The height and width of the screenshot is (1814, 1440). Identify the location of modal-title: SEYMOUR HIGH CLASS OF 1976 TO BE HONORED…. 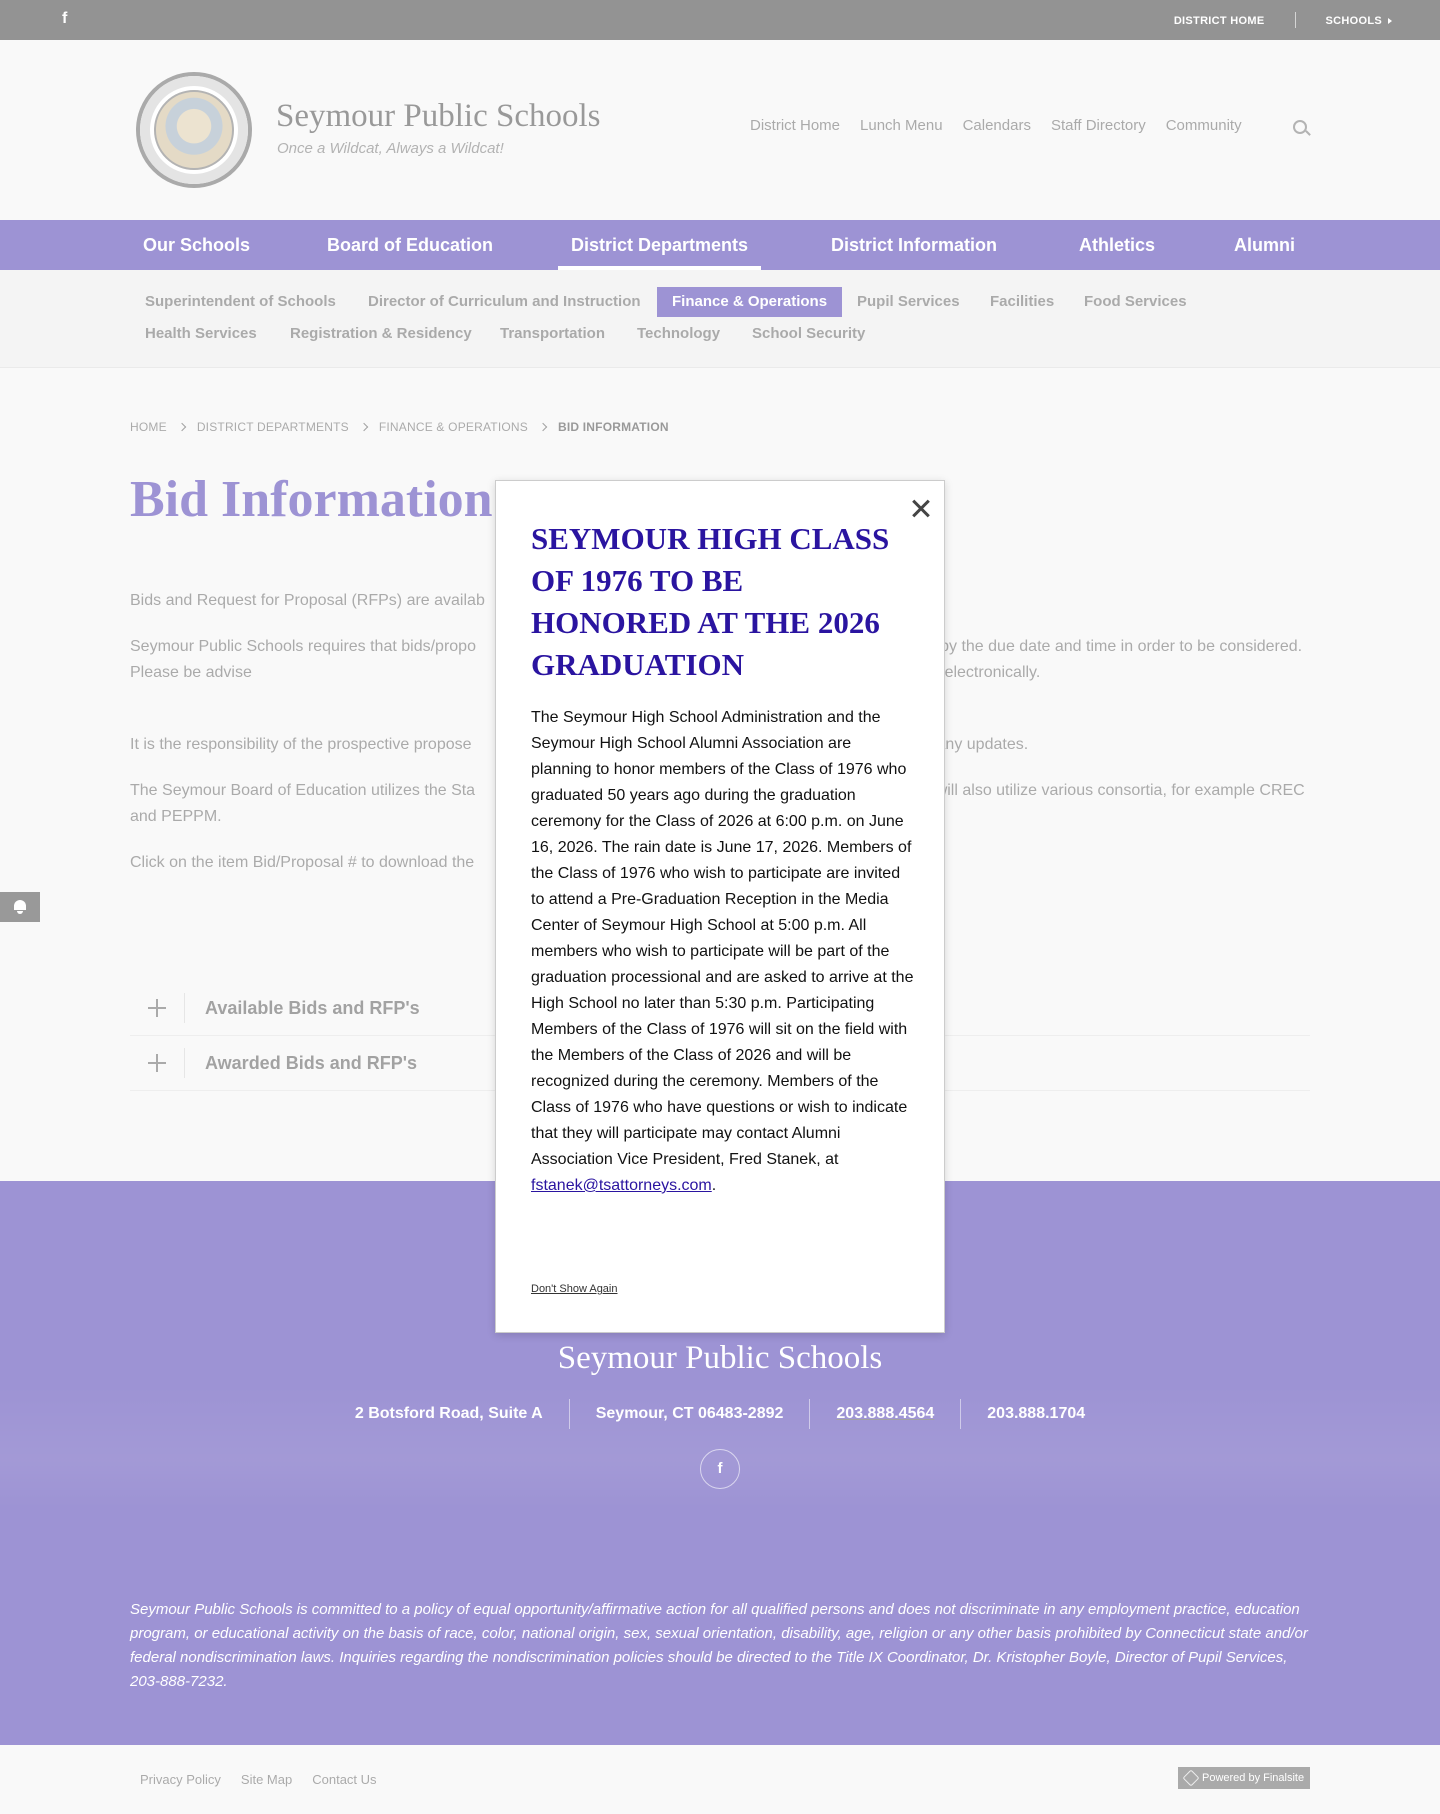
(710, 601).